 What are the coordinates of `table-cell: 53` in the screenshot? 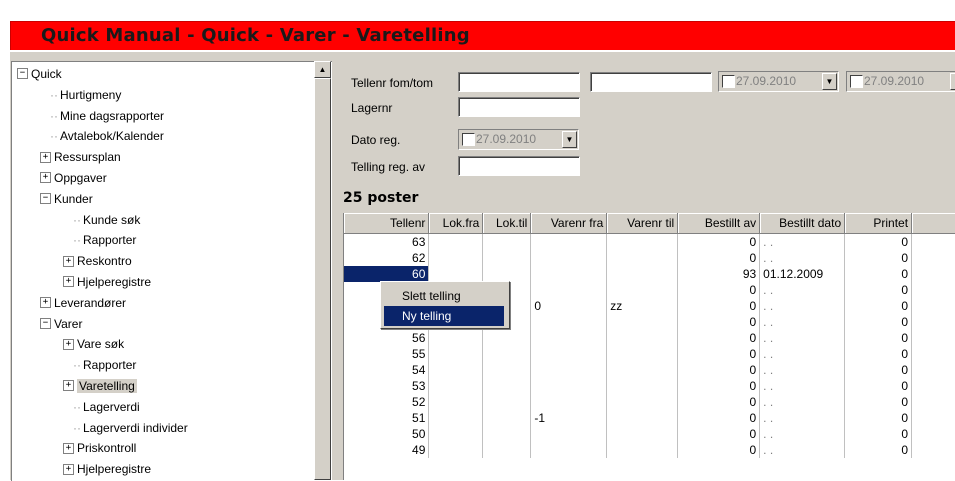 It's located at (387, 385).